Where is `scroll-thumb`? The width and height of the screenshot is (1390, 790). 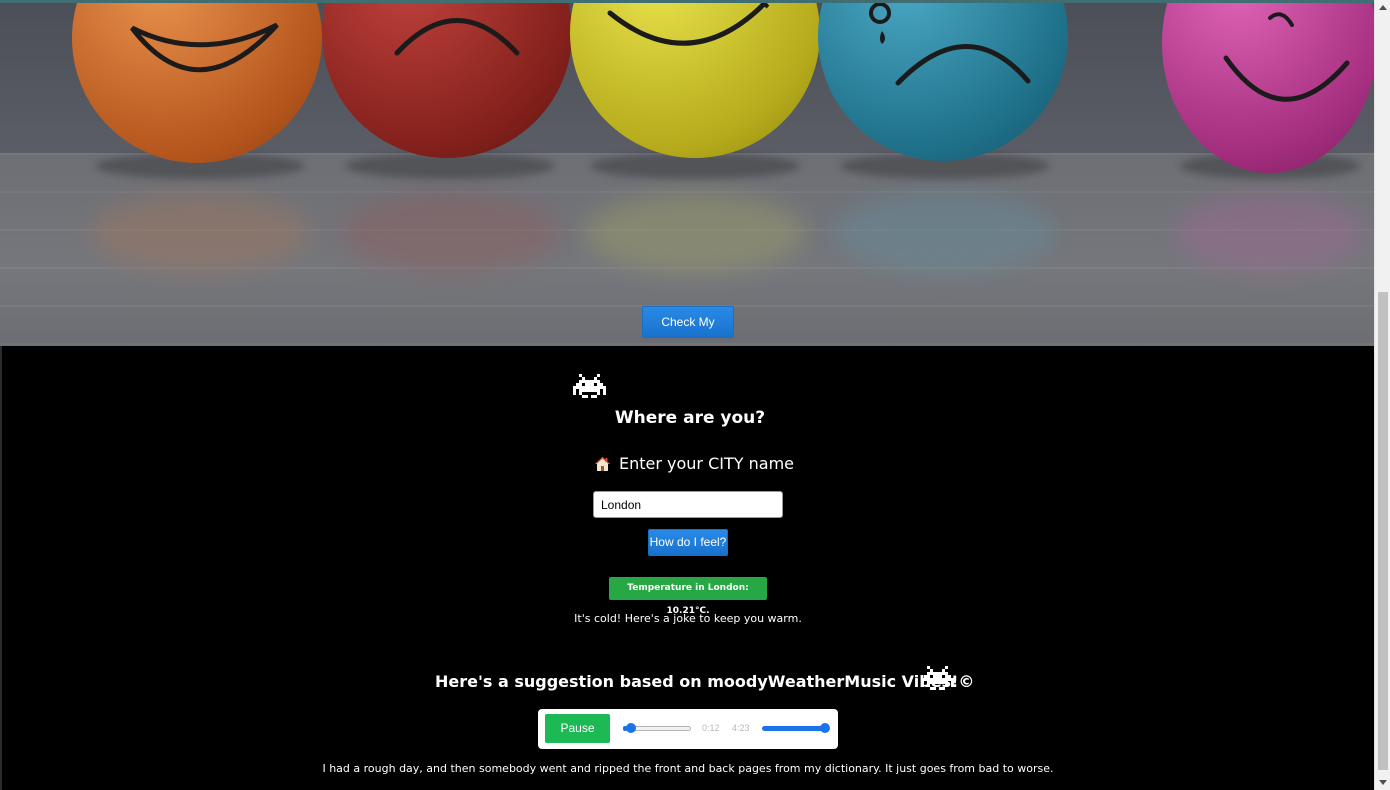 scroll-thumb is located at coordinates (1383, 531).